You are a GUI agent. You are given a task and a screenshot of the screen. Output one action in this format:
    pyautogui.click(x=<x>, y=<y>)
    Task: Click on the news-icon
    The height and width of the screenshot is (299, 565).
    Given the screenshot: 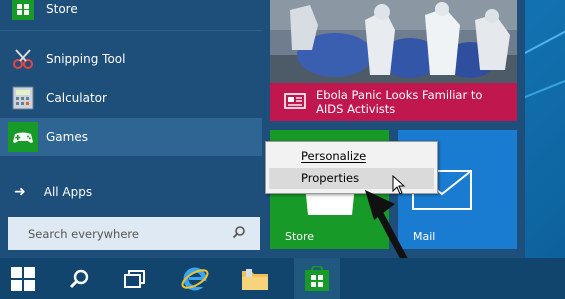 What is the action you would take?
    pyautogui.click(x=296, y=102)
    